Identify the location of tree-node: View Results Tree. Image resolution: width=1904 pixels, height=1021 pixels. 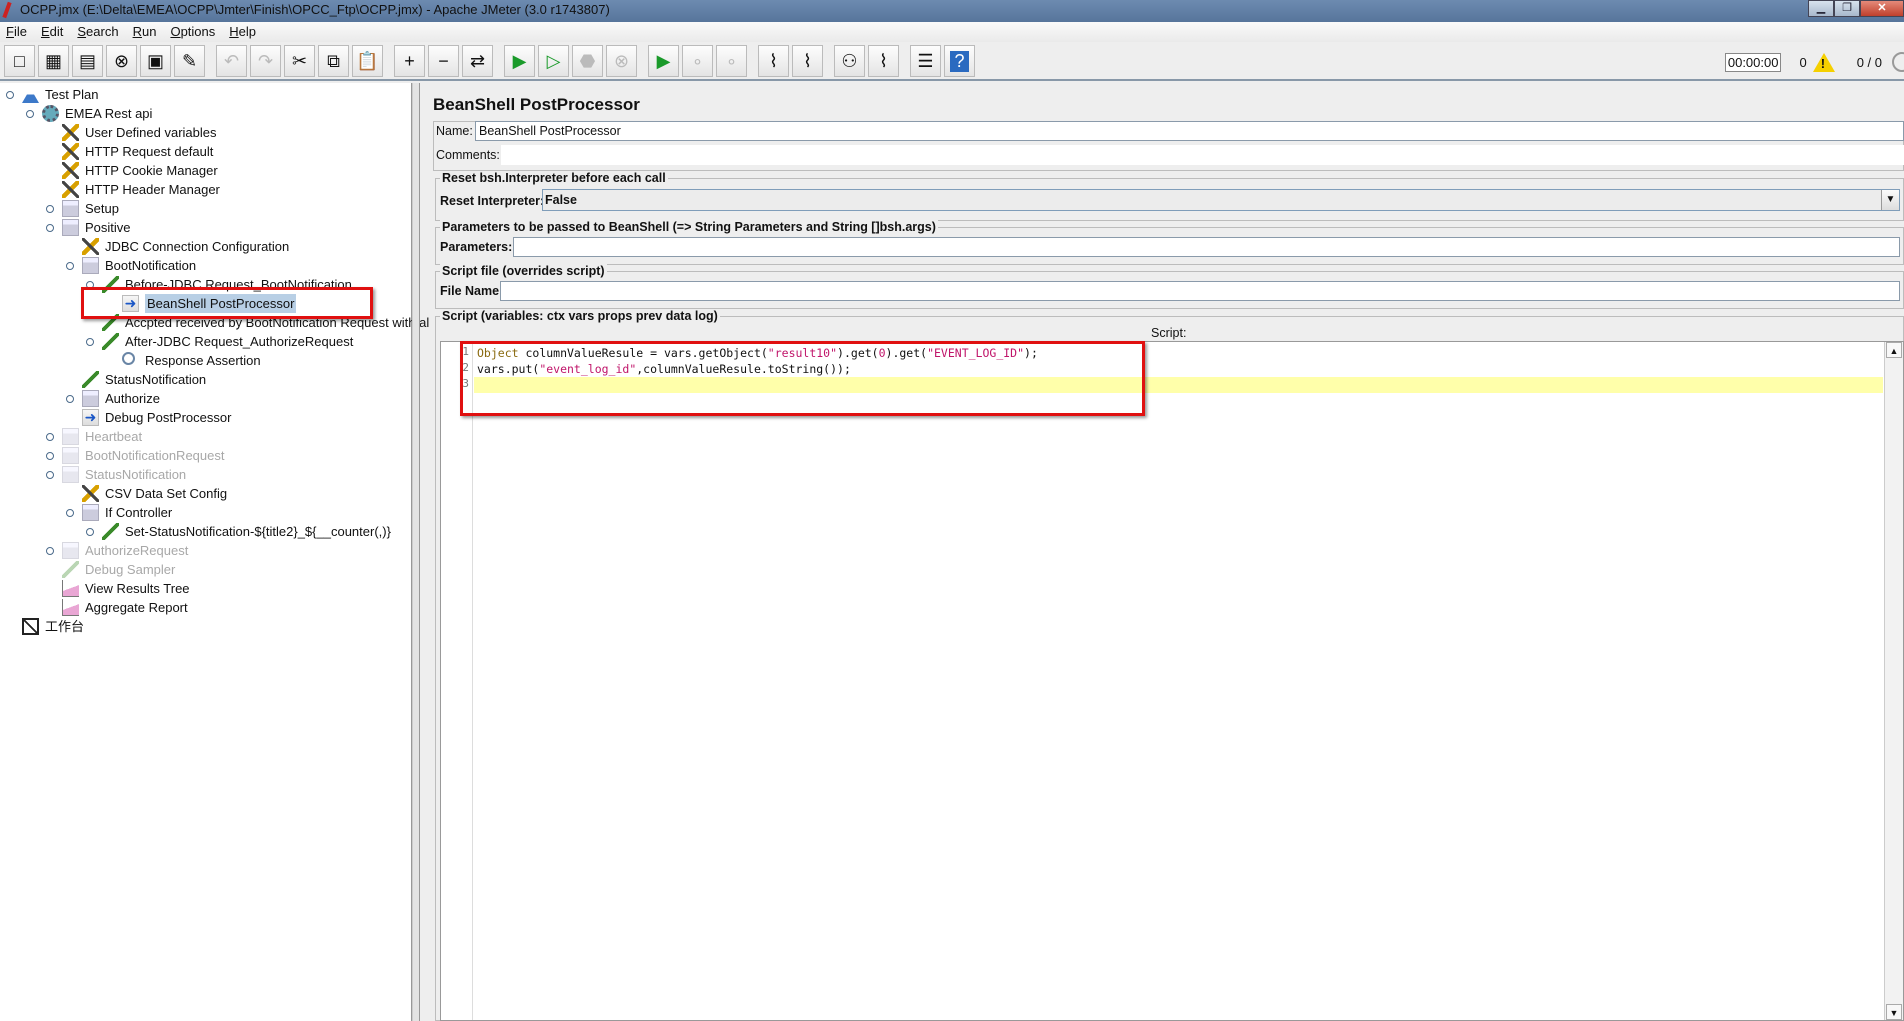
(206, 588).